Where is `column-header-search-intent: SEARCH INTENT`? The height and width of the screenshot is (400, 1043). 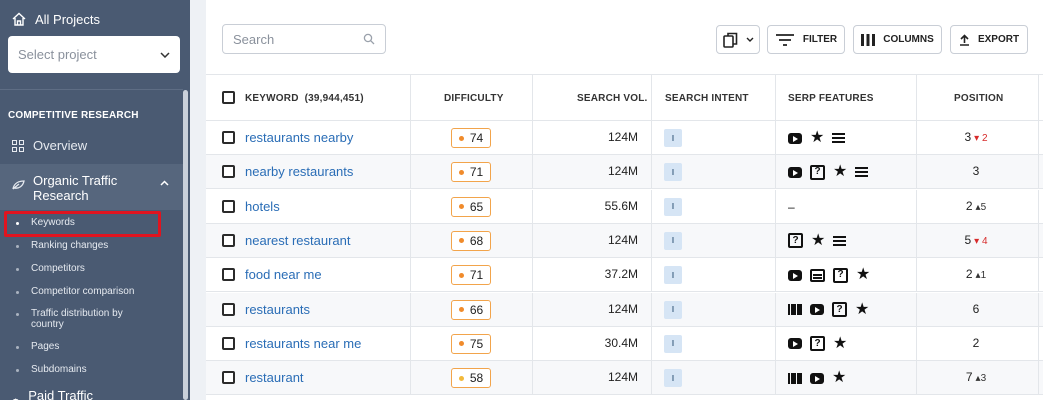
column-header-search-intent: SEARCH INTENT is located at coordinates (707, 98).